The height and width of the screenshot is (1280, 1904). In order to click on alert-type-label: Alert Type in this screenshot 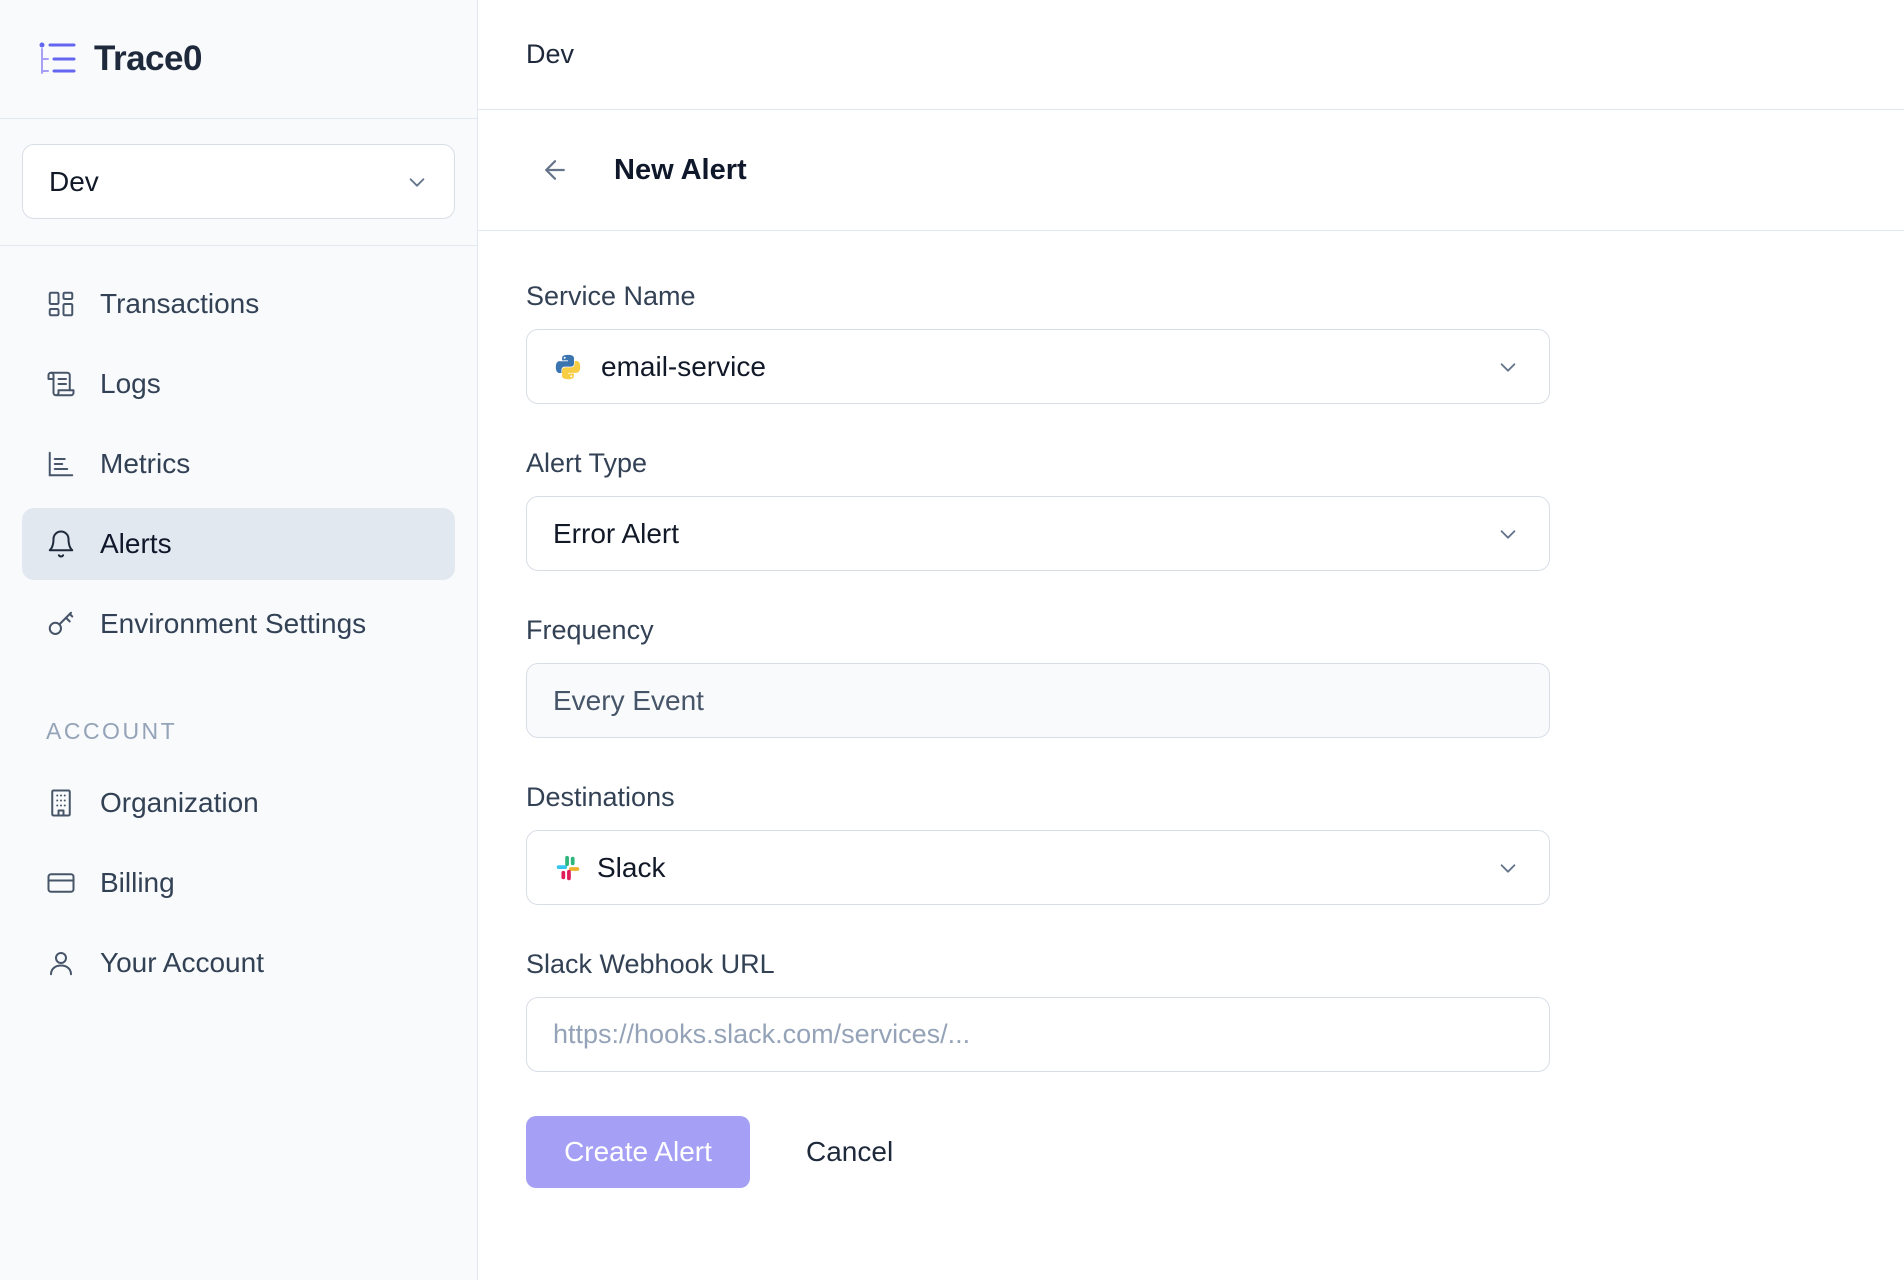, I will do `click(587, 463)`.